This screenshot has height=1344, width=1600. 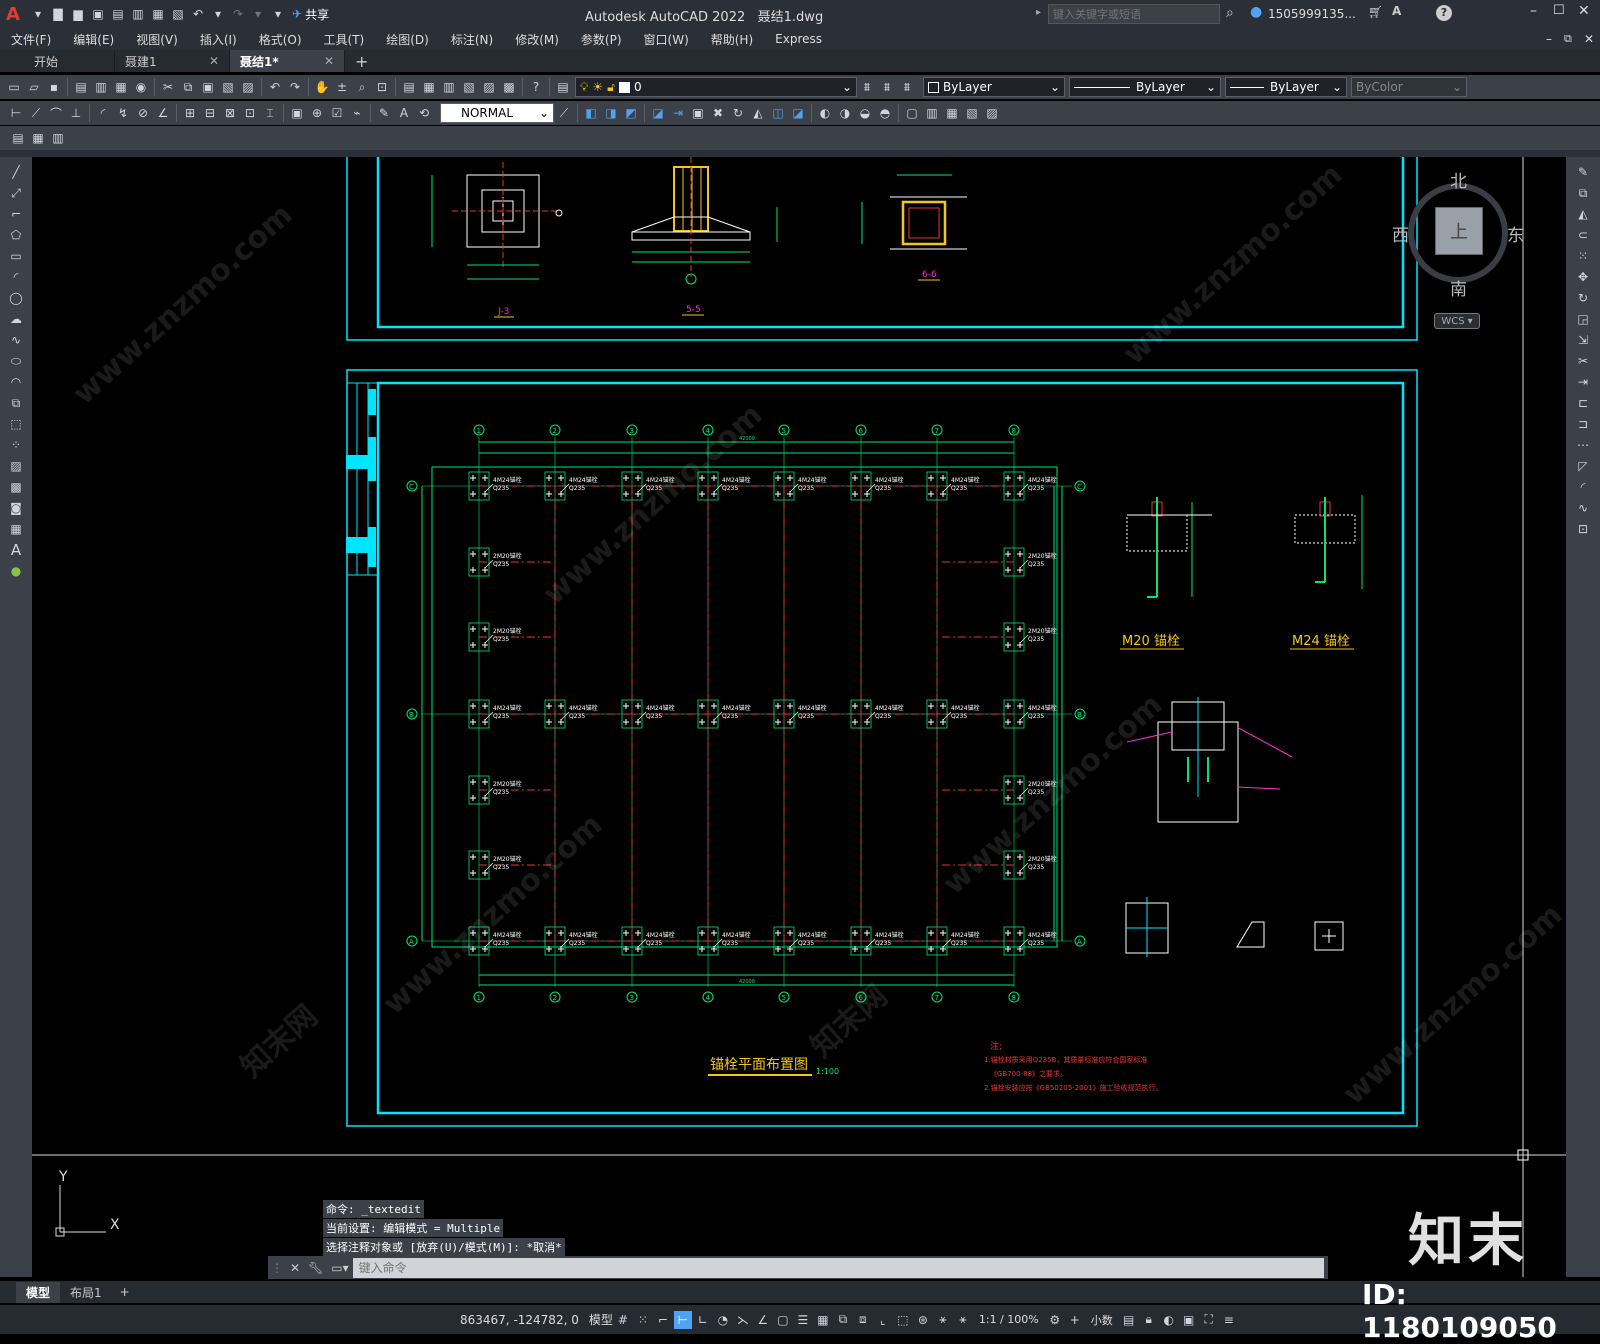 I want to click on dim-jogged-icon: ↯, so click(x=123, y=113).